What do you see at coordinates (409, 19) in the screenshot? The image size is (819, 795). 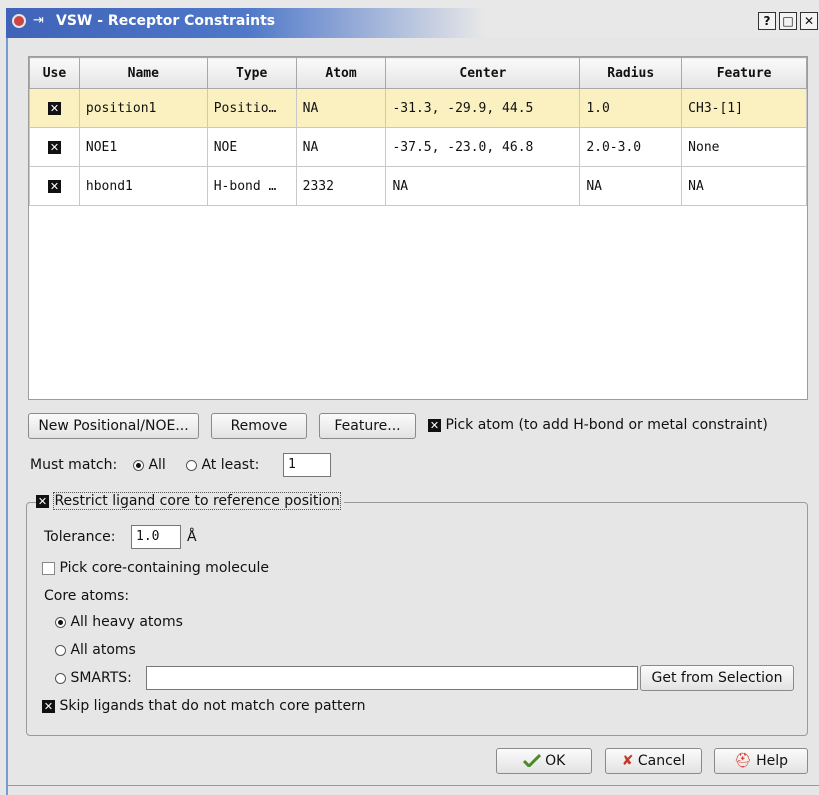 I see `title-bar: ⇥ VSW - Receptor Constraints ? □ ✕` at bounding box center [409, 19].